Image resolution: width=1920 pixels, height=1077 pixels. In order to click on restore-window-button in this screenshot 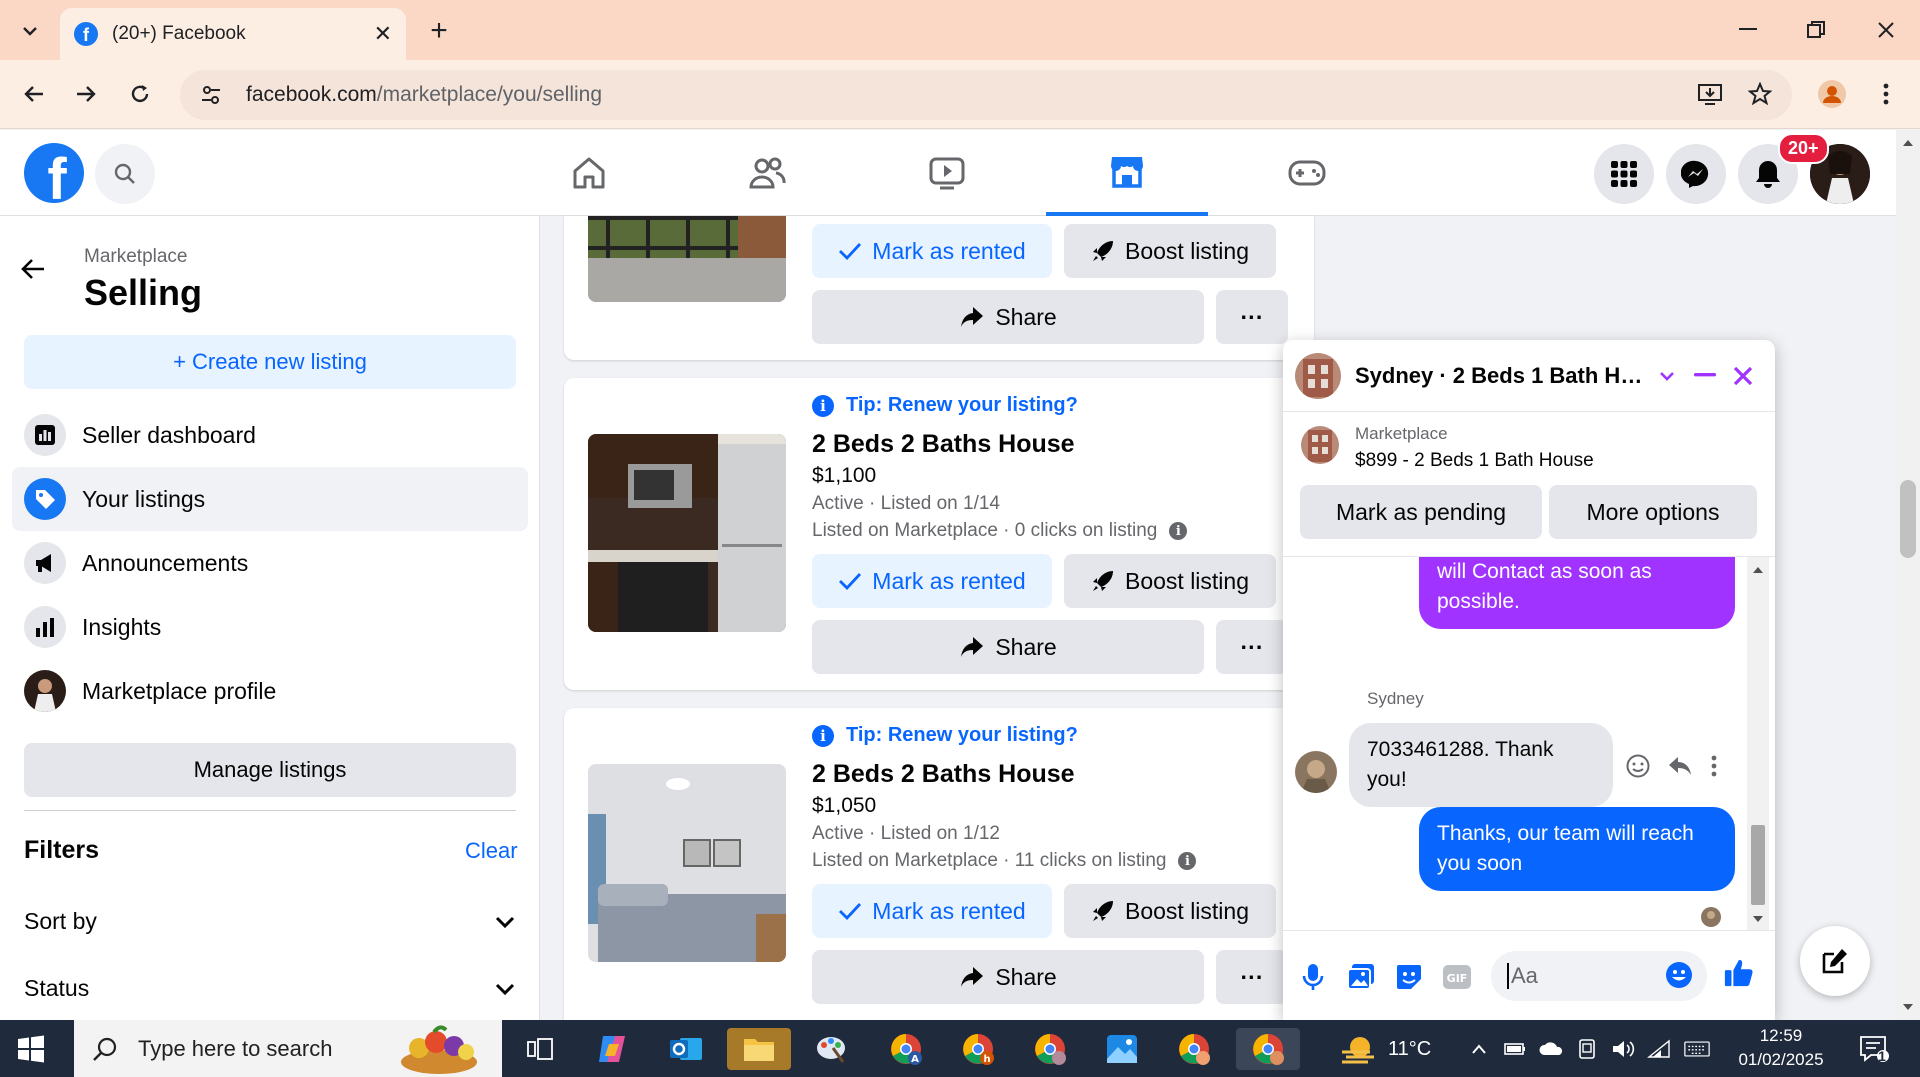, I will do `click(1816, 30)`.